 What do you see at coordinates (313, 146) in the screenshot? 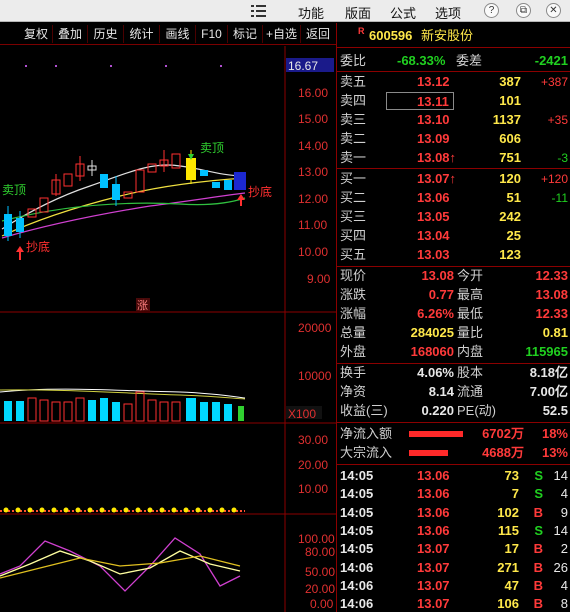
I see `price-tick: 14.00` at bounding box center [313, 146].